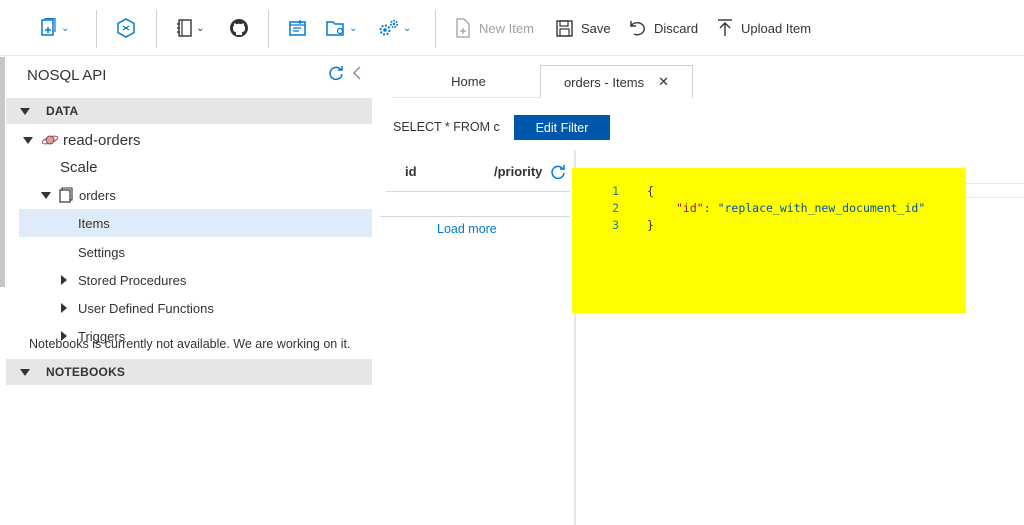 This screenshot has height=525, width=1024. Describe the element at coordinates (86, 372) in the screenshot. I see `notebooks-section-label: NOTEBOOKS` at that location.